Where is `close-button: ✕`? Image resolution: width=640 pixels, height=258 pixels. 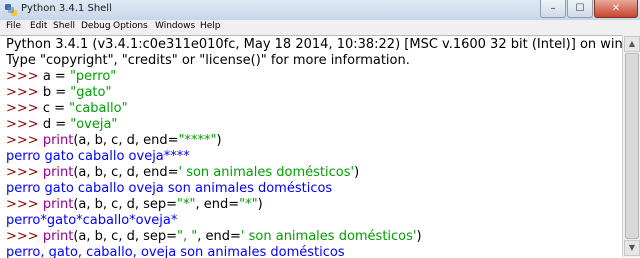
close-button: ✕ is located at coordinates (616, 9).